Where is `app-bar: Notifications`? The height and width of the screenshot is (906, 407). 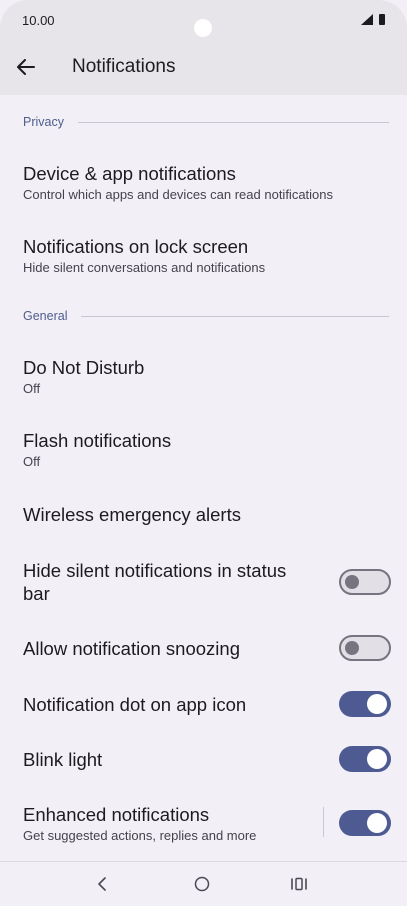
app-bar: Notifications is located at coordinates (203, 67).